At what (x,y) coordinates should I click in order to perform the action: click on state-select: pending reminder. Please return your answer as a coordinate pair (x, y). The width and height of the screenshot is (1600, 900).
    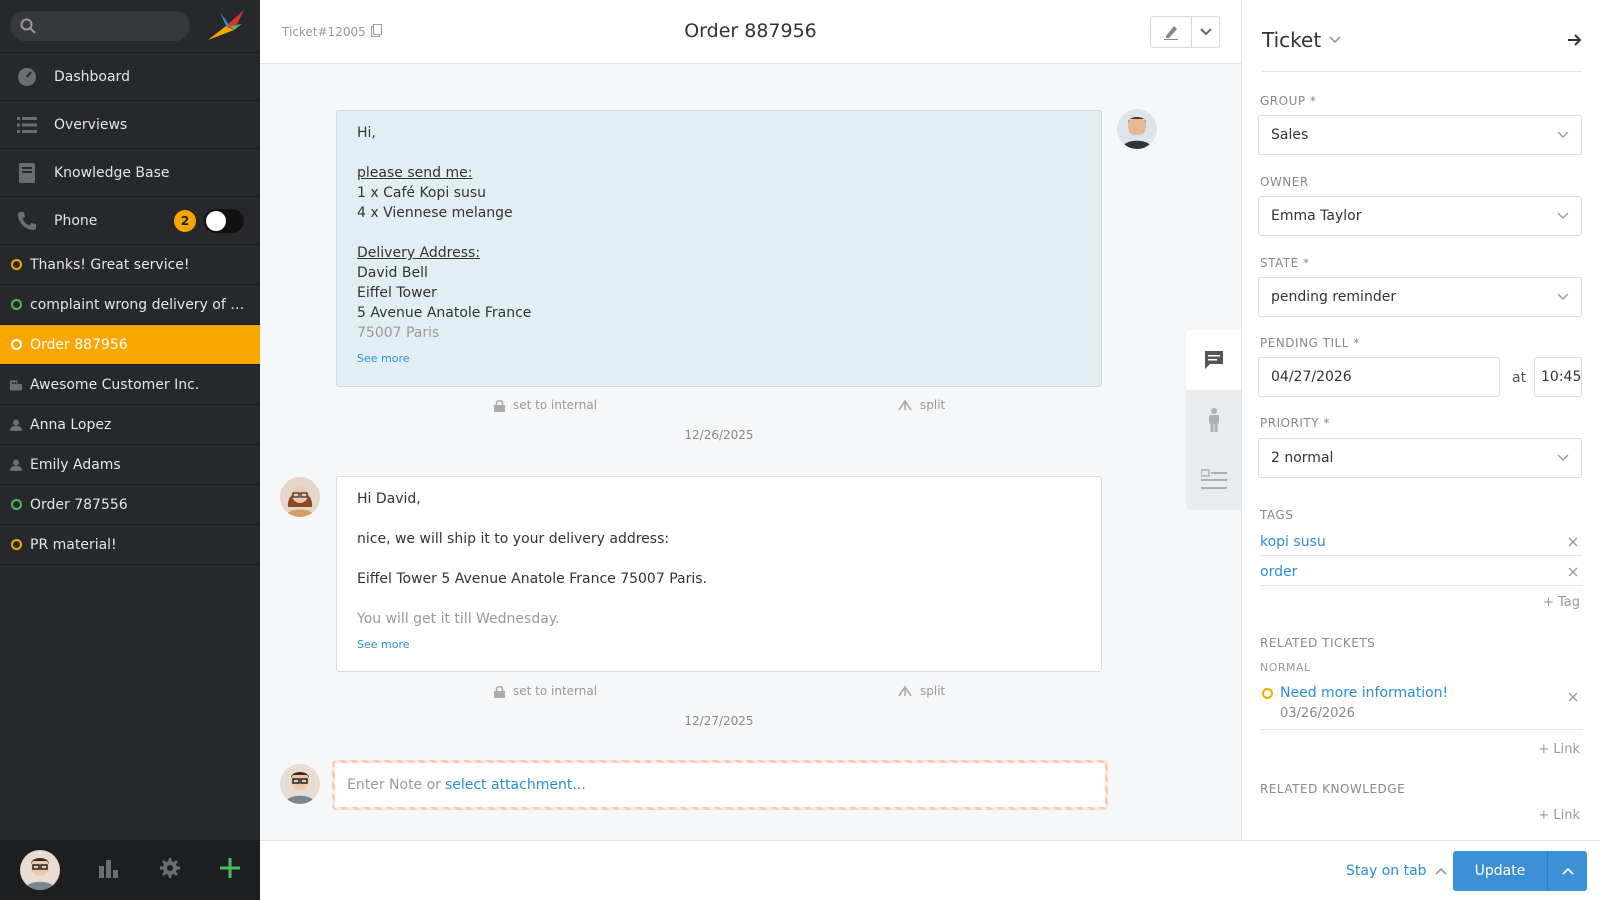
    Looking at the image, I should click on (1420, 297).